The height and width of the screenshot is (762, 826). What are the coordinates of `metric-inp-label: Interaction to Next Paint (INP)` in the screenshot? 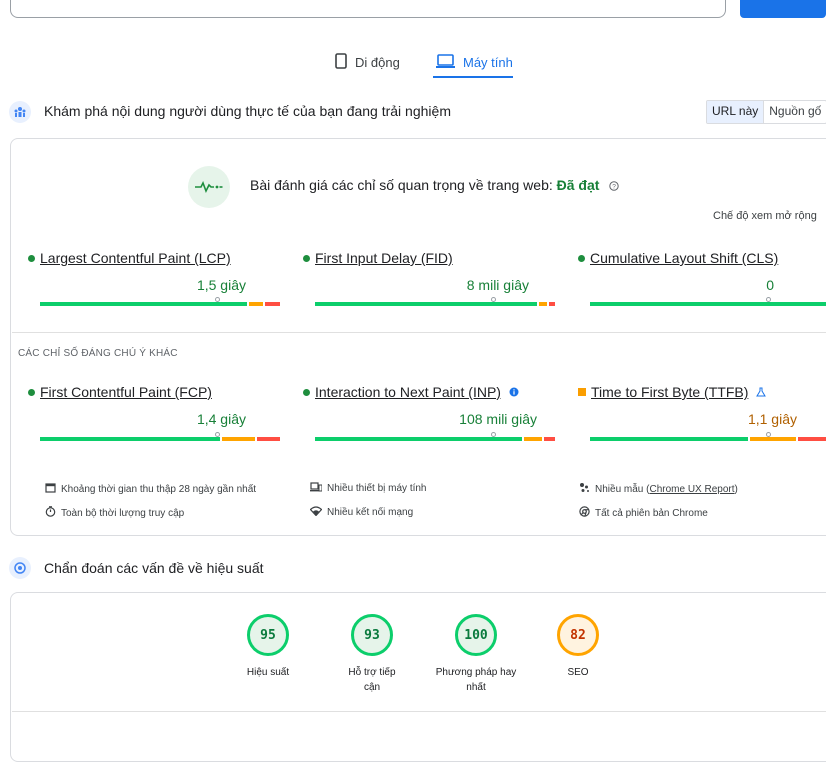 It's located at (408, 392).